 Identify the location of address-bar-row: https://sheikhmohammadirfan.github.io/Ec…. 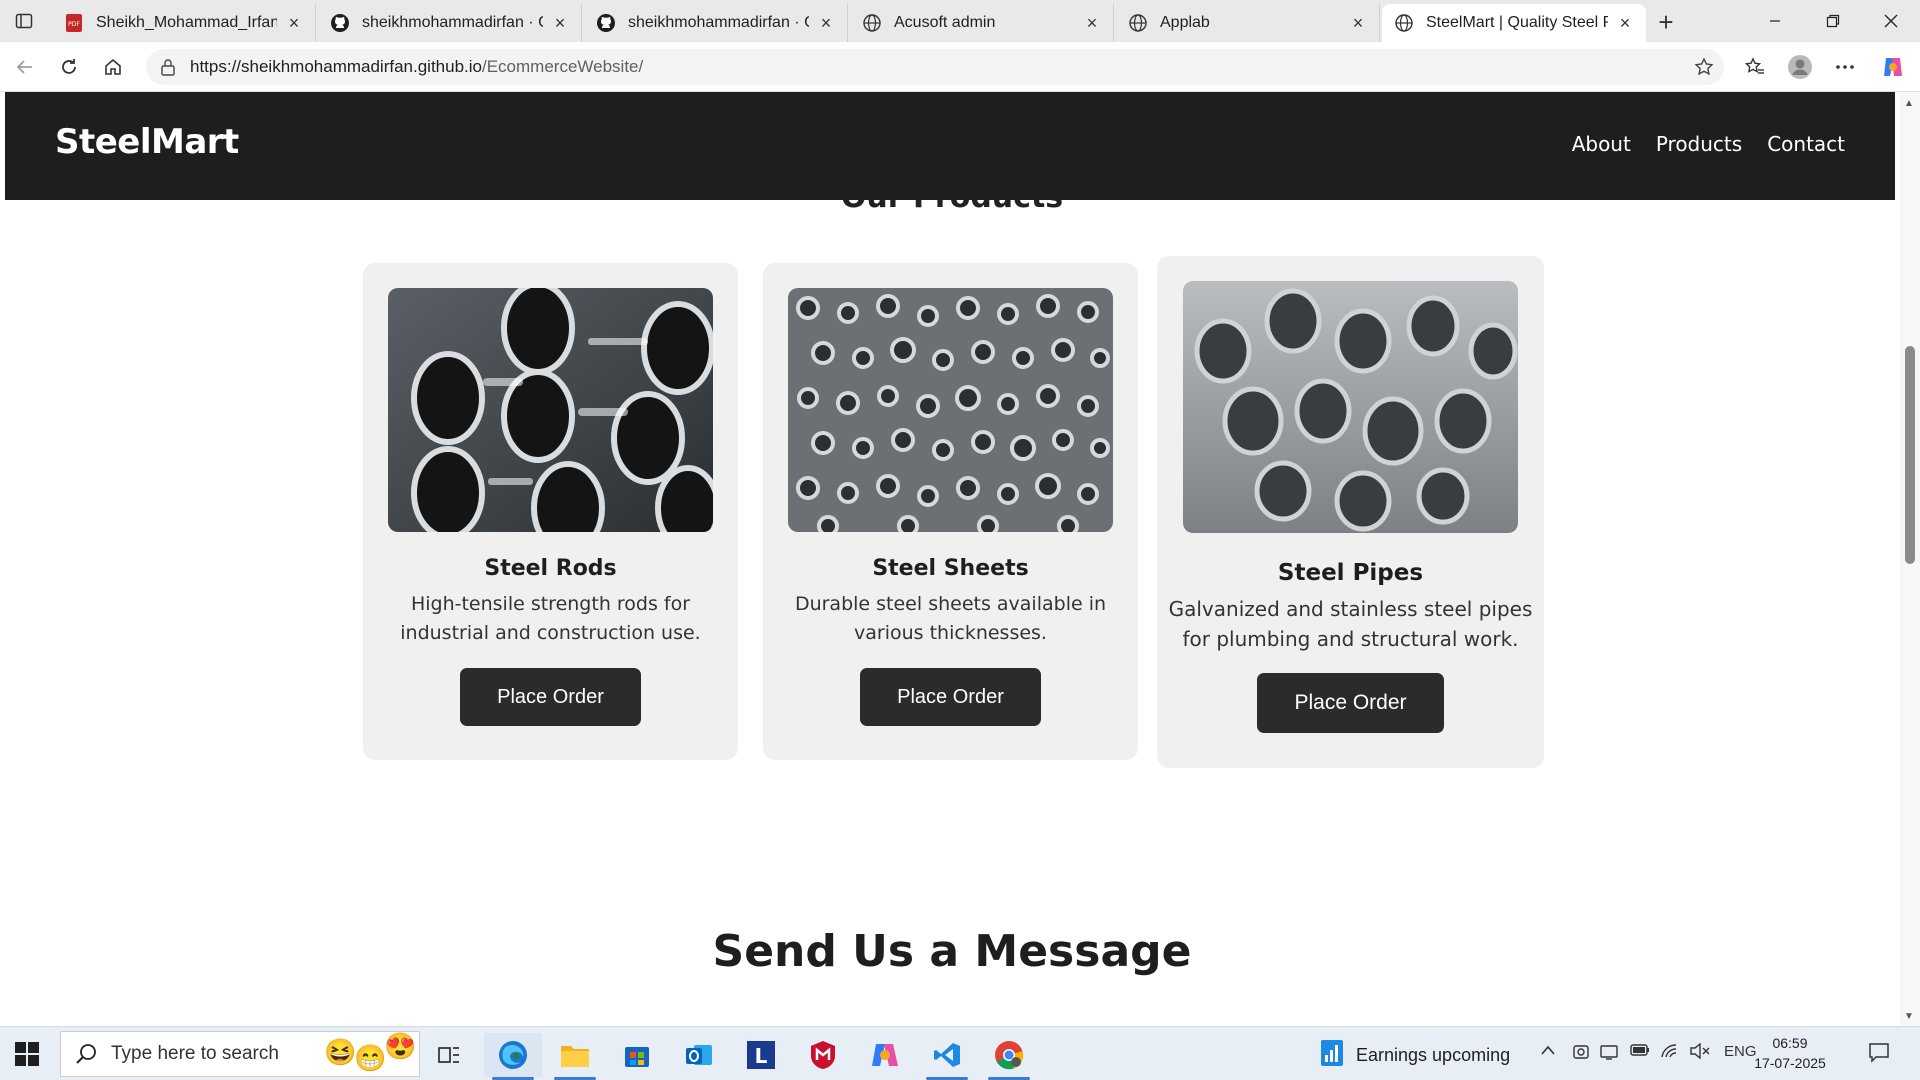
(960, 67).